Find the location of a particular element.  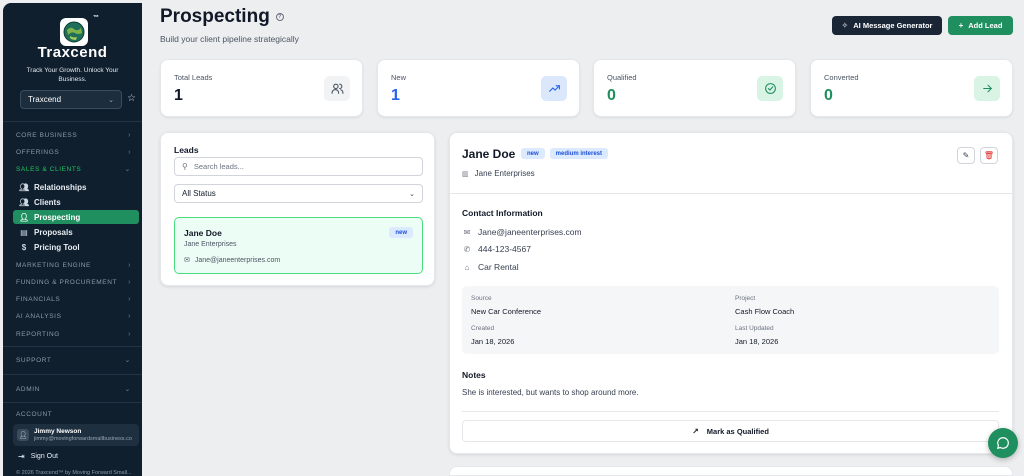

check-circle-icon is located at coordinates (770, 88).